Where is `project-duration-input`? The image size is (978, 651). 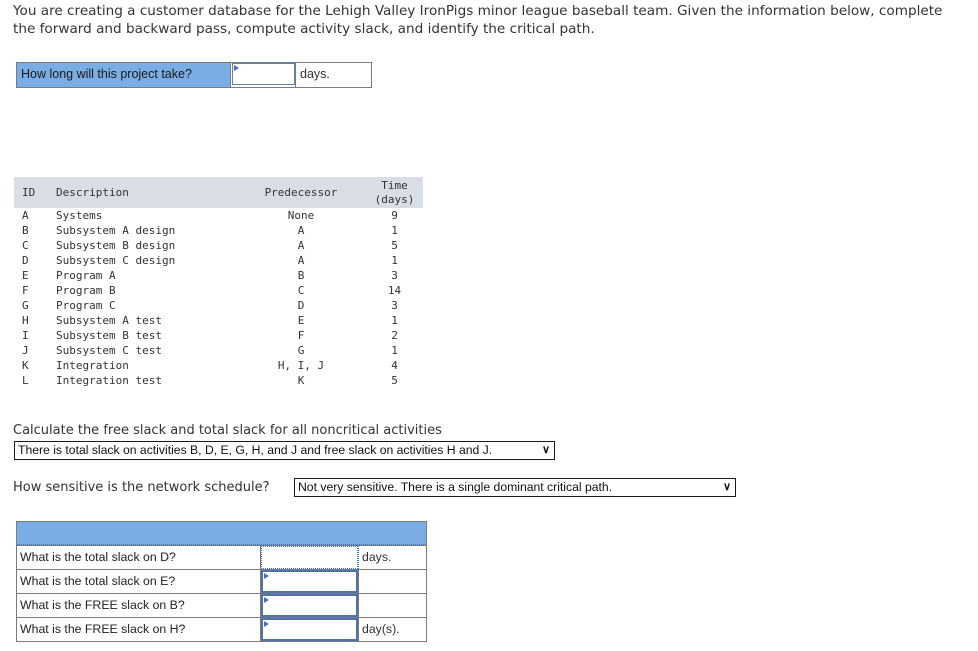 project-duration-input is located at coordinates (263, 74).